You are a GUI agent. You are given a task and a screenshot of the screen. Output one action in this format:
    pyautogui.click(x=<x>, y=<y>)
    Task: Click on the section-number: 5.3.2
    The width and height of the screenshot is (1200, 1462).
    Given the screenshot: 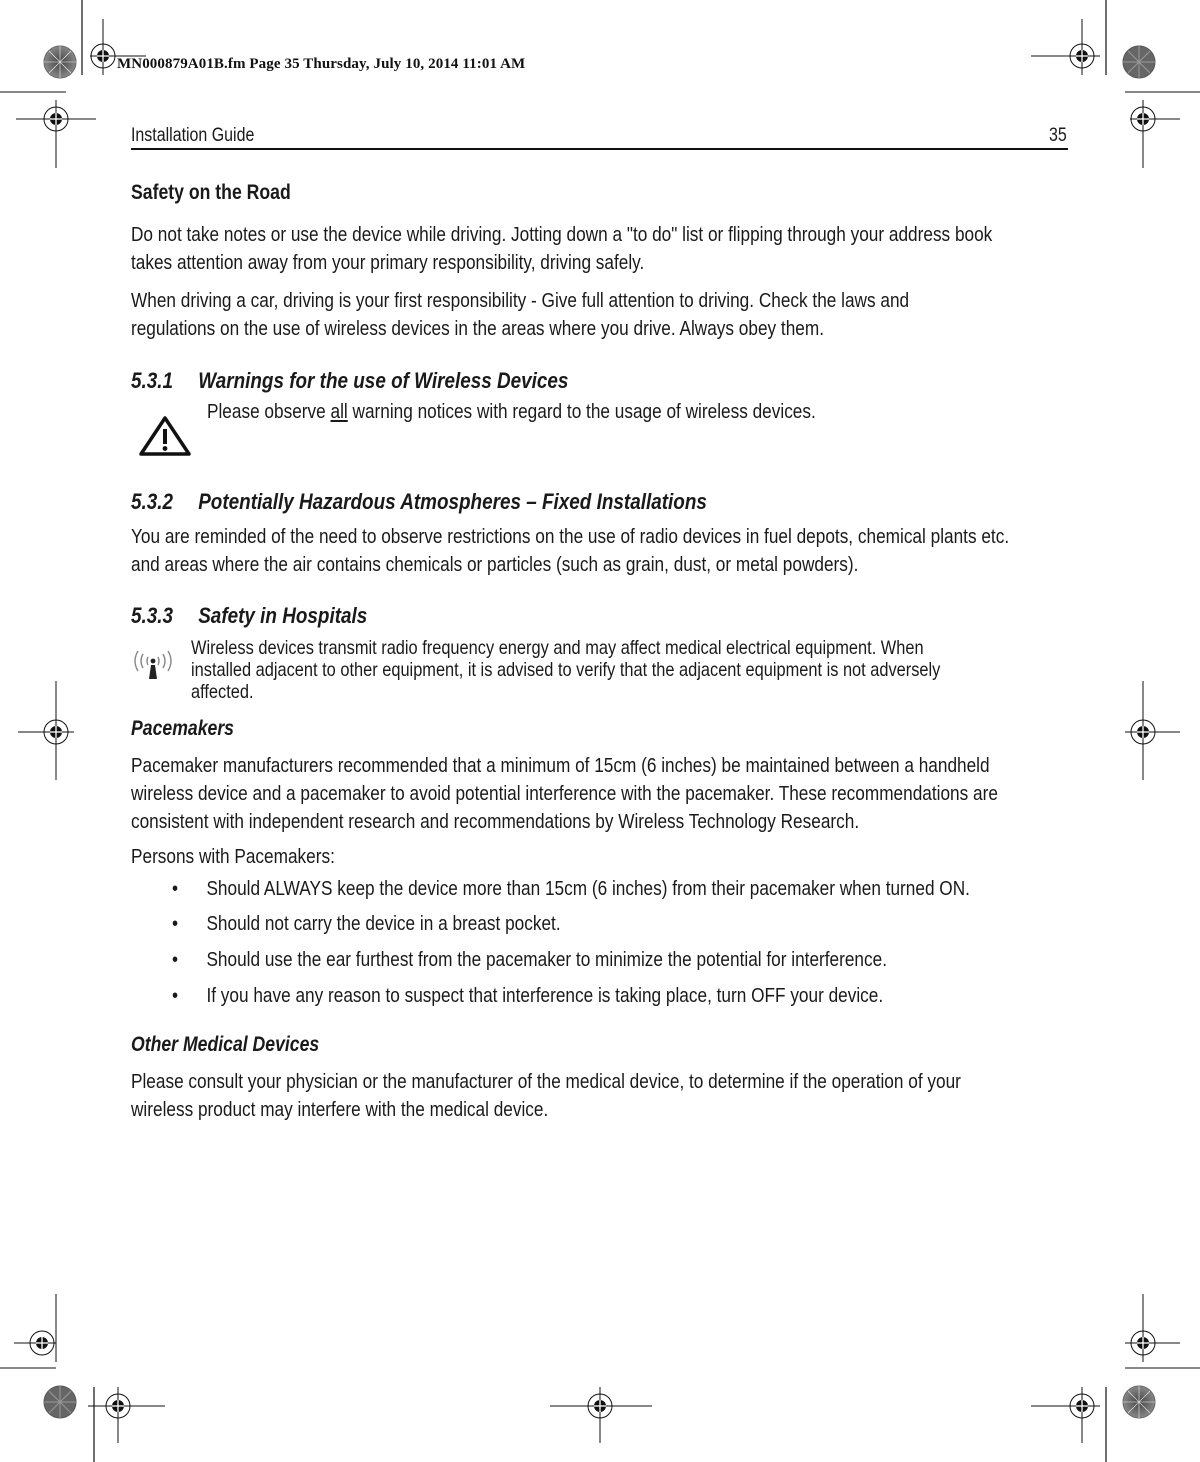 What is the action you would take?
    pyautogui.click(x=152, y=501)
    